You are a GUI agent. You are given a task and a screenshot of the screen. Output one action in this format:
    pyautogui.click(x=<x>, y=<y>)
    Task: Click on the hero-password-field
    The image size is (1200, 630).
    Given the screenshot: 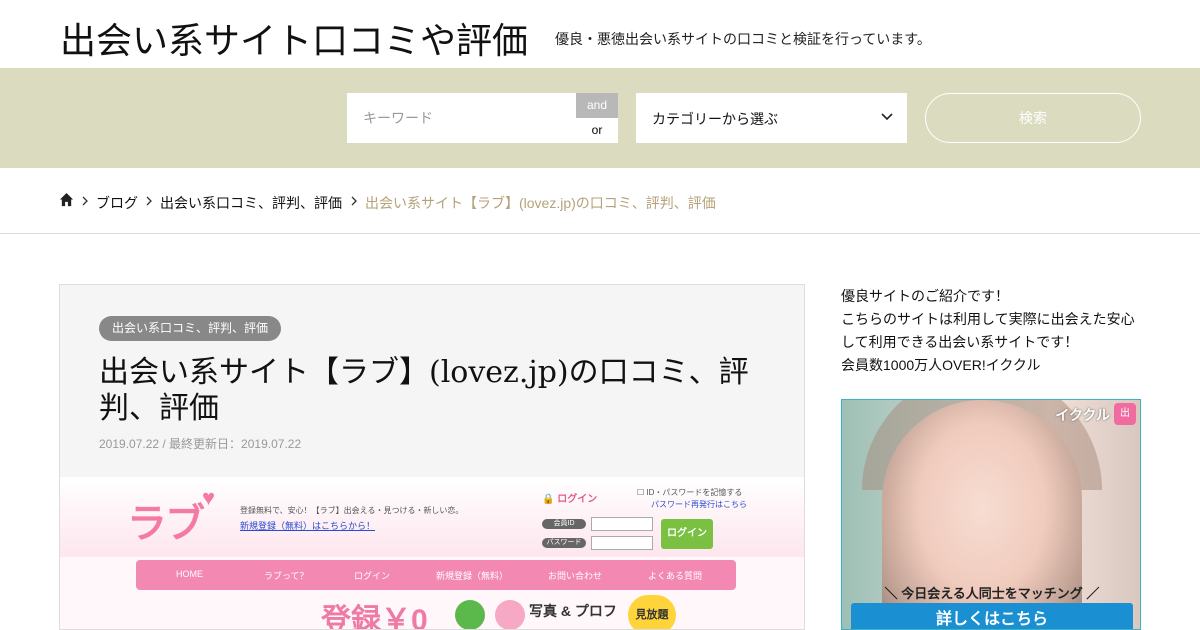 What is the action you would take?
    pyautogui.click(x=622, y=543)
    